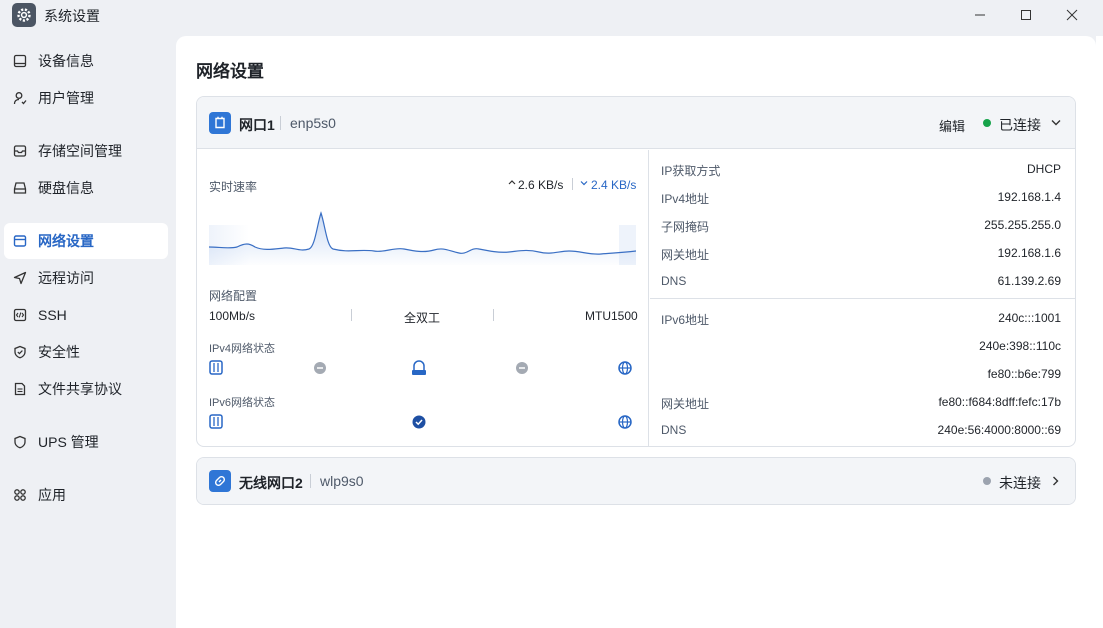  I want to click on speed-chart, so click(422, 238).